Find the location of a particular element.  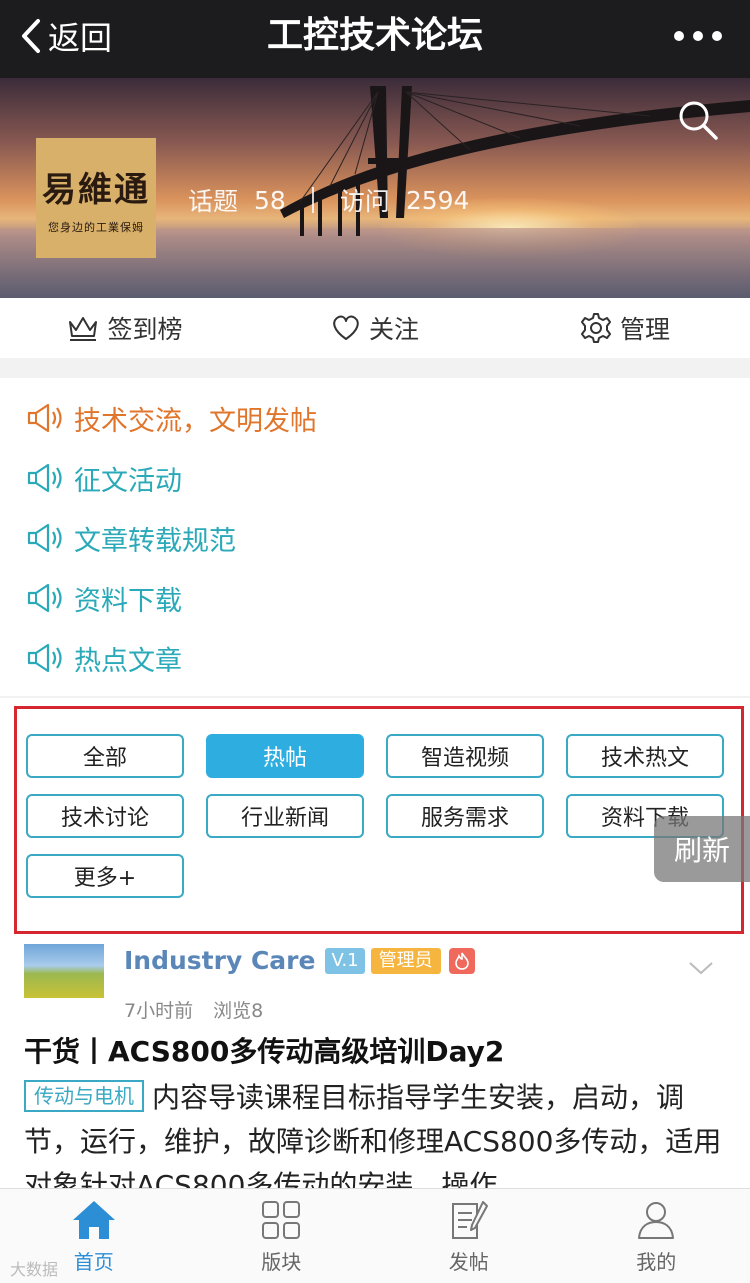

user-icon is located at coordinates (656, 1220).